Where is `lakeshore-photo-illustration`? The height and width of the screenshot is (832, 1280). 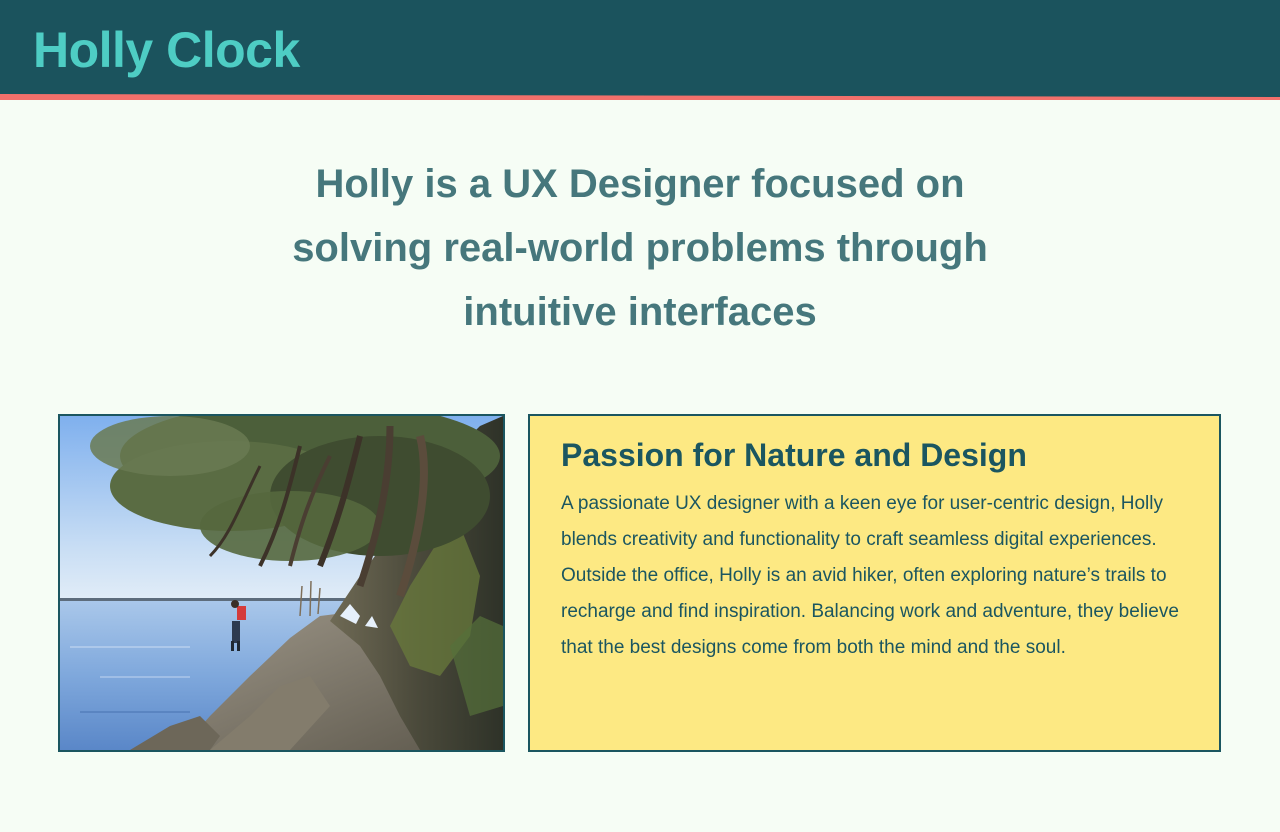 lakeshore-photo-illustration is located at coordinates (281, 583).